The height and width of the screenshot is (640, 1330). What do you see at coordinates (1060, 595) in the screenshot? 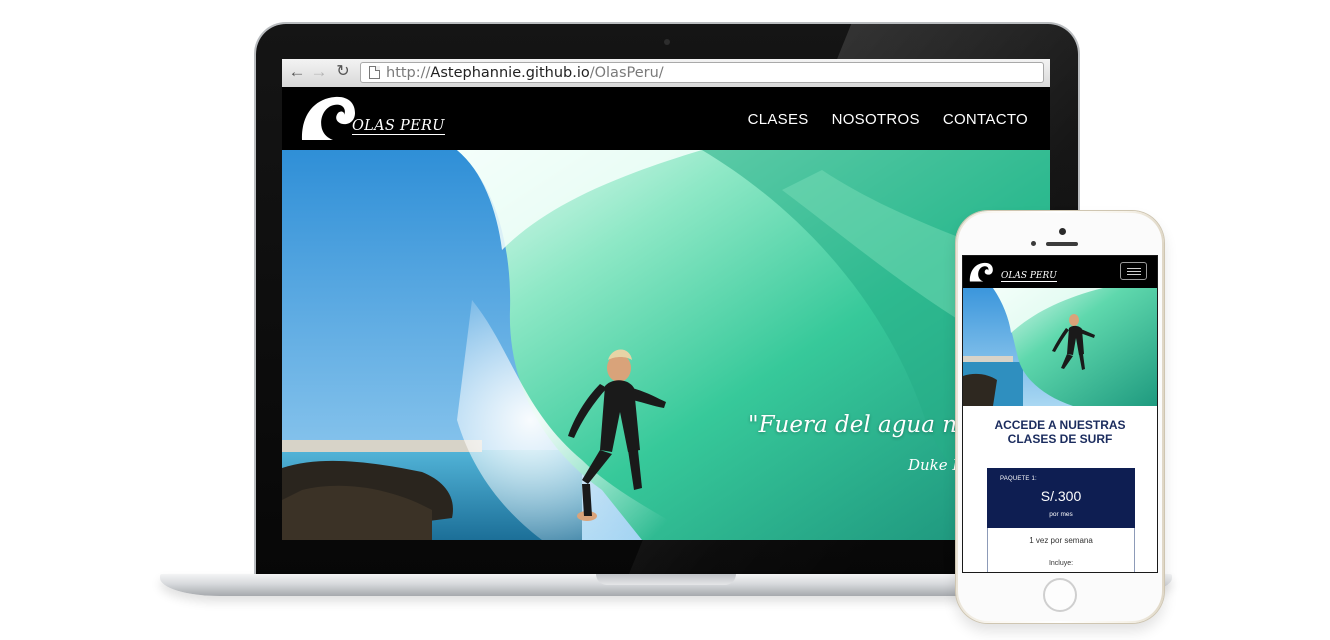
I see `home-button` at bounding box center [1060, 595].